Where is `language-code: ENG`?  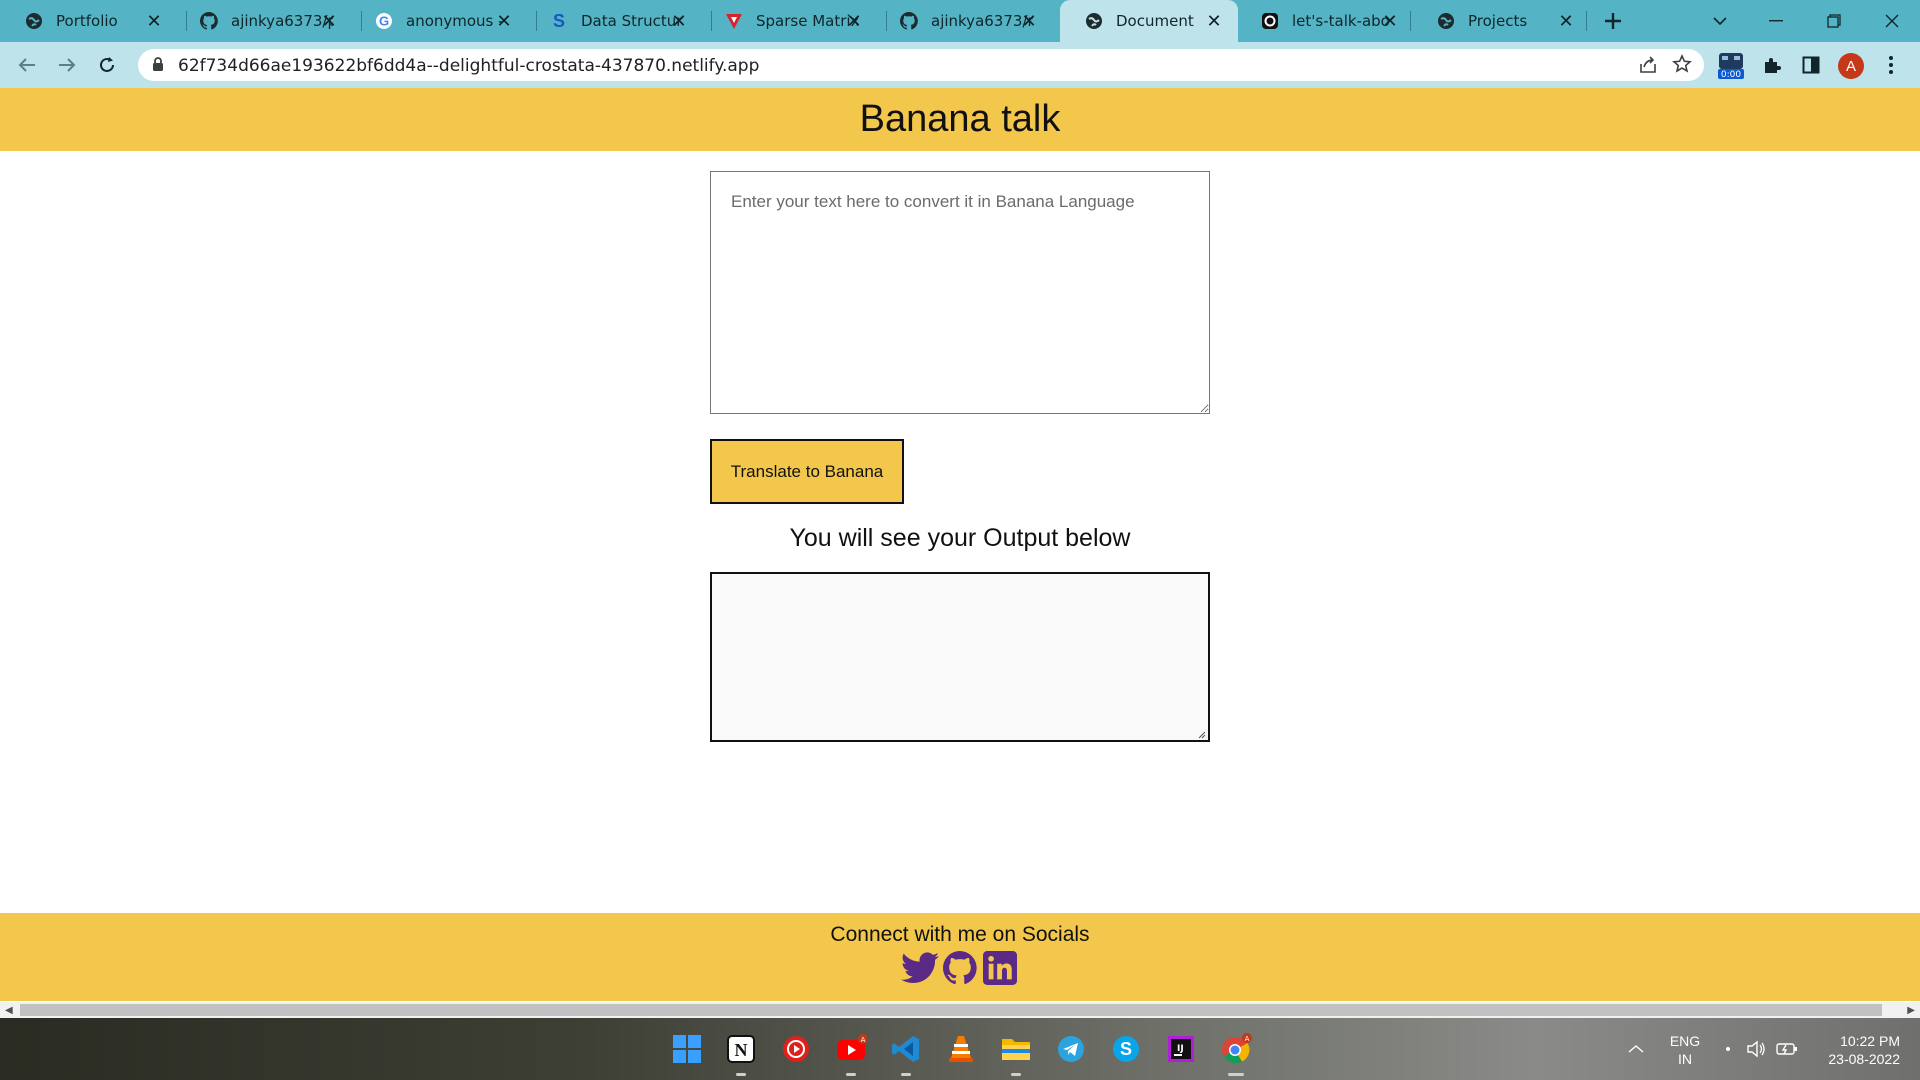 language-code: ENG is located at coordinates (1685, 1041).